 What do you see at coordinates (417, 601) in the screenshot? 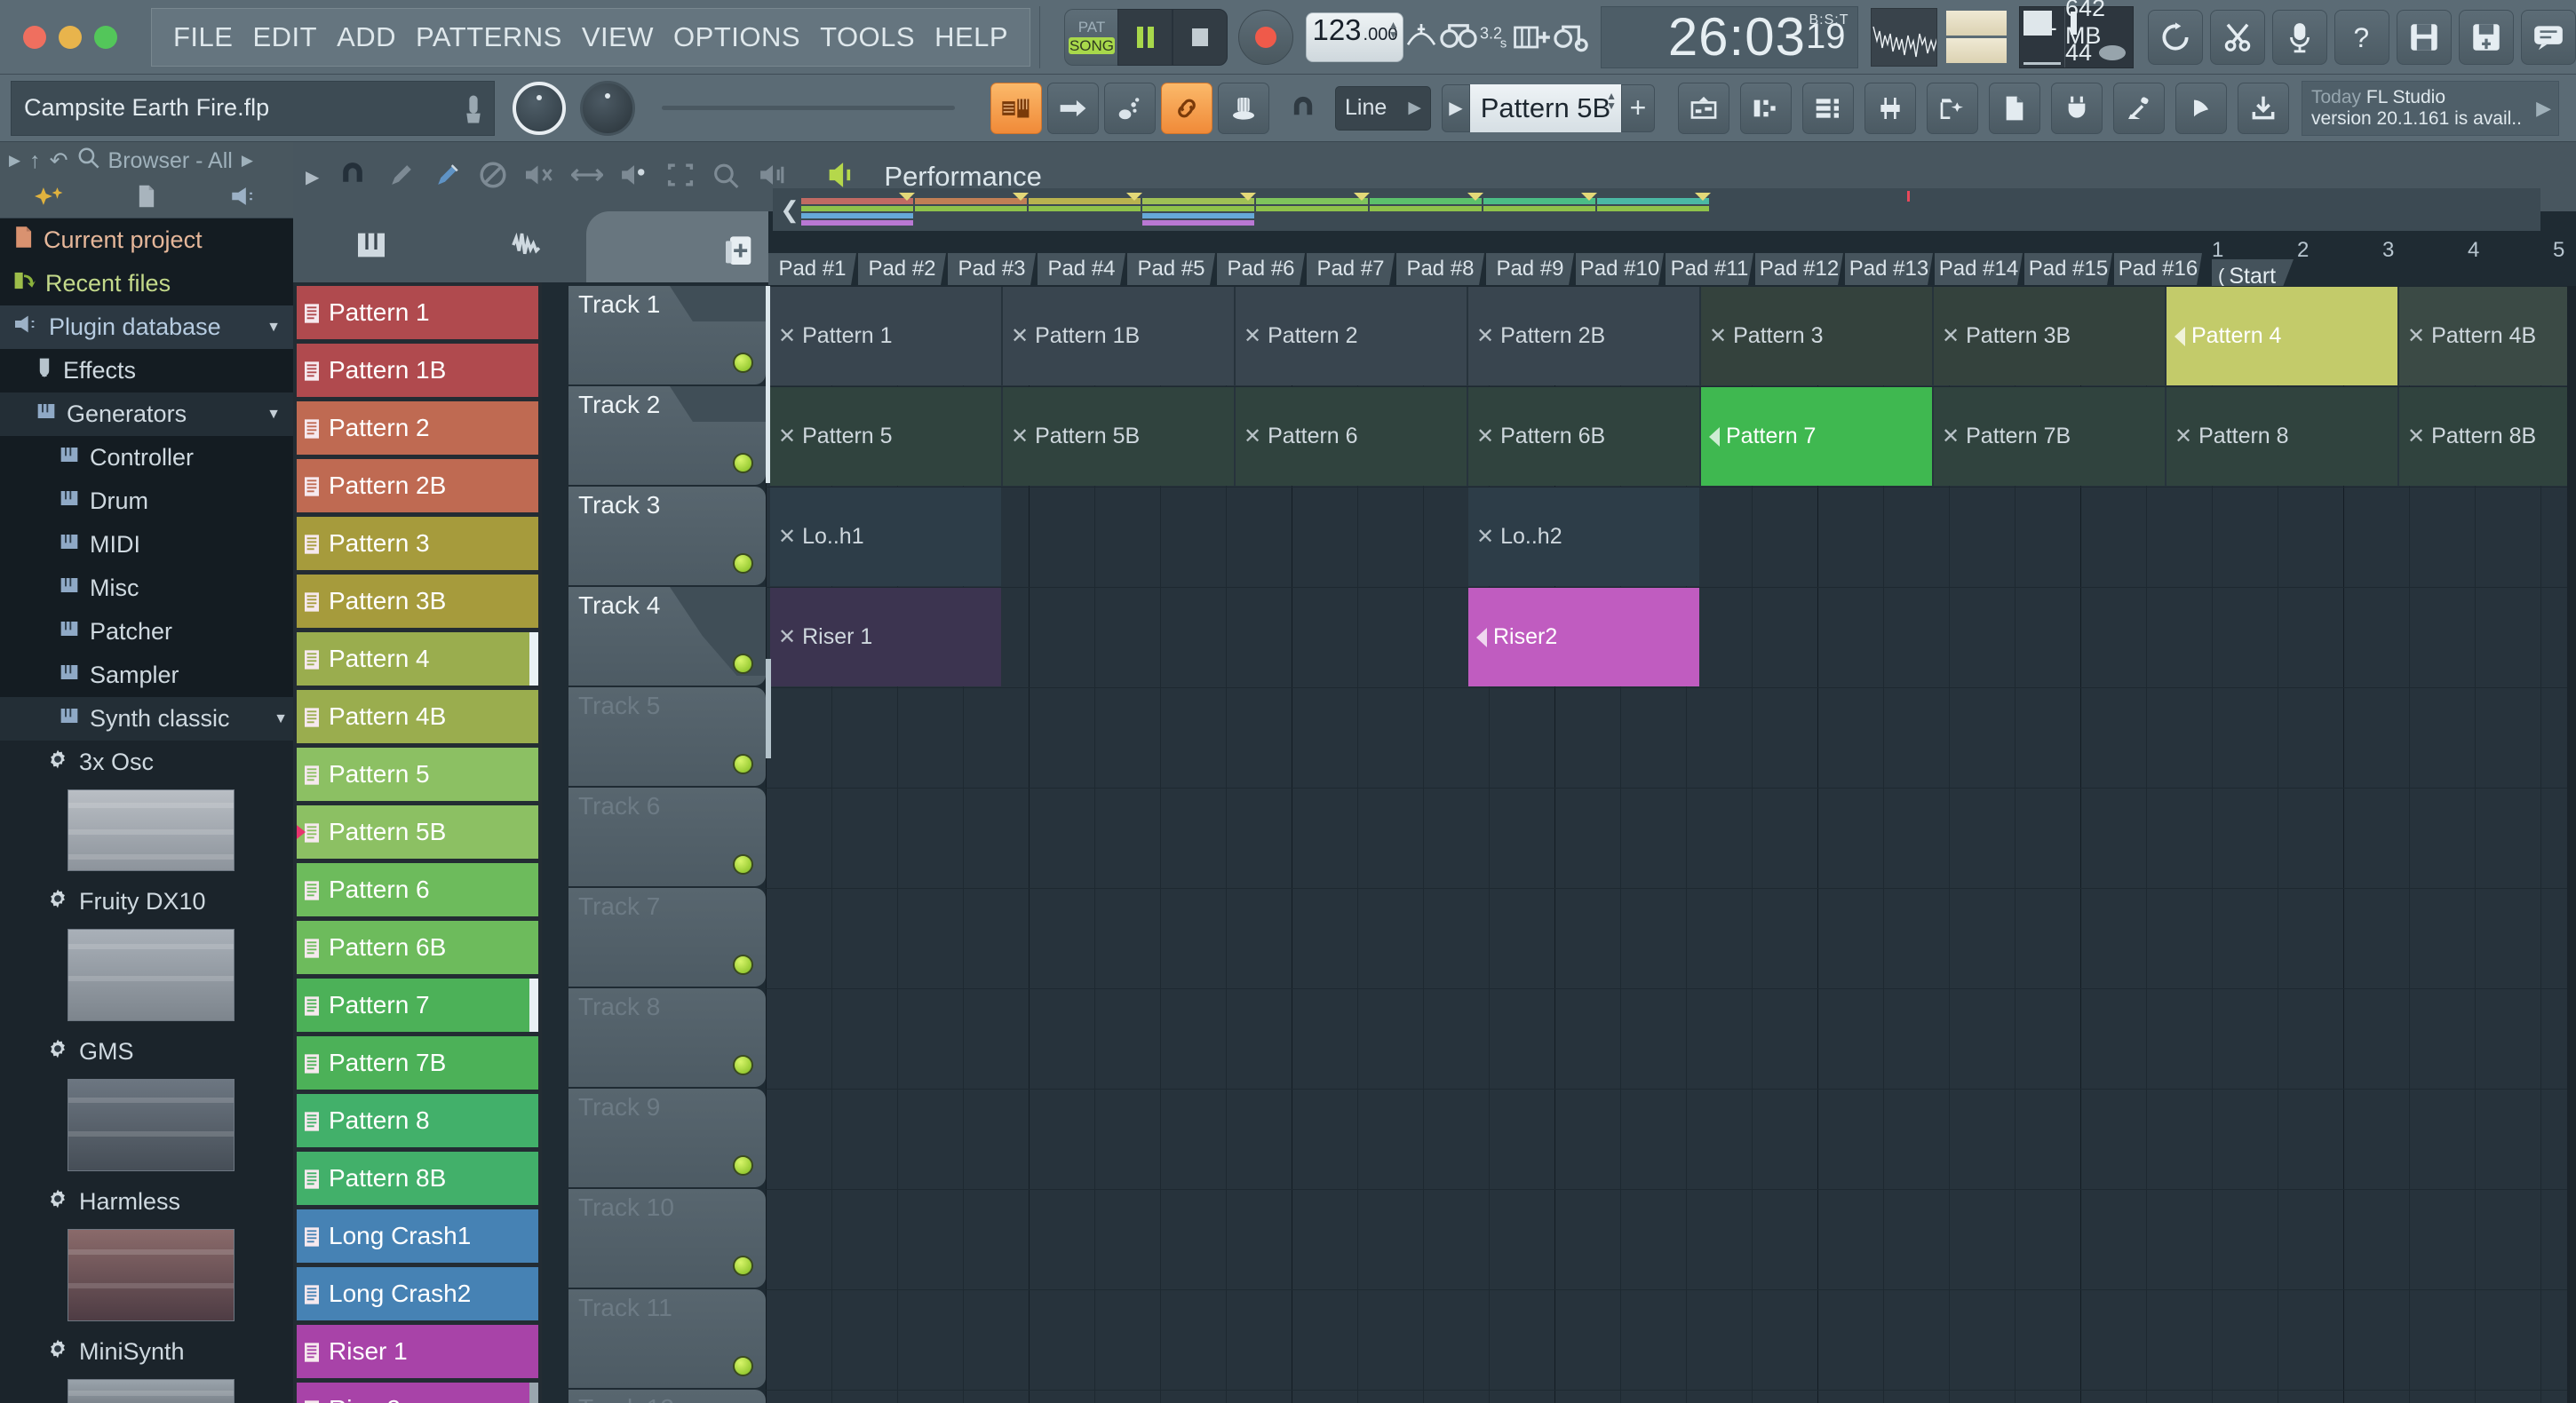
I see `pattern-list-item: Pattern 3B` at bounding box center [417, 601].